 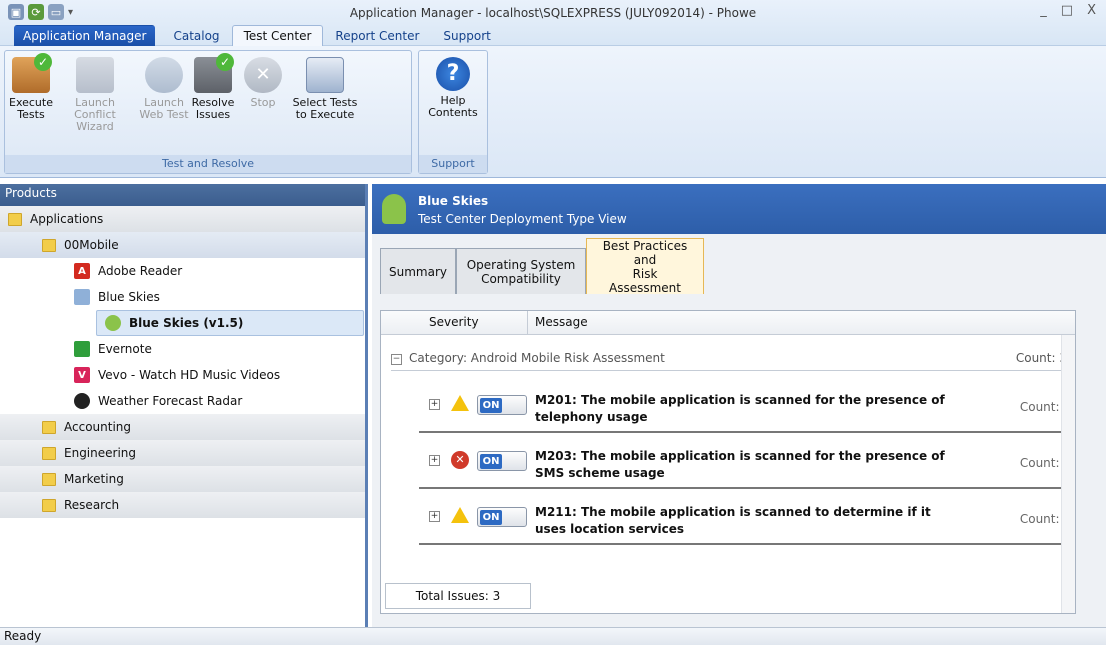 I want to click on select-tests-to-execute-button: Select Tests to Execute, so click(x=325, y=89).